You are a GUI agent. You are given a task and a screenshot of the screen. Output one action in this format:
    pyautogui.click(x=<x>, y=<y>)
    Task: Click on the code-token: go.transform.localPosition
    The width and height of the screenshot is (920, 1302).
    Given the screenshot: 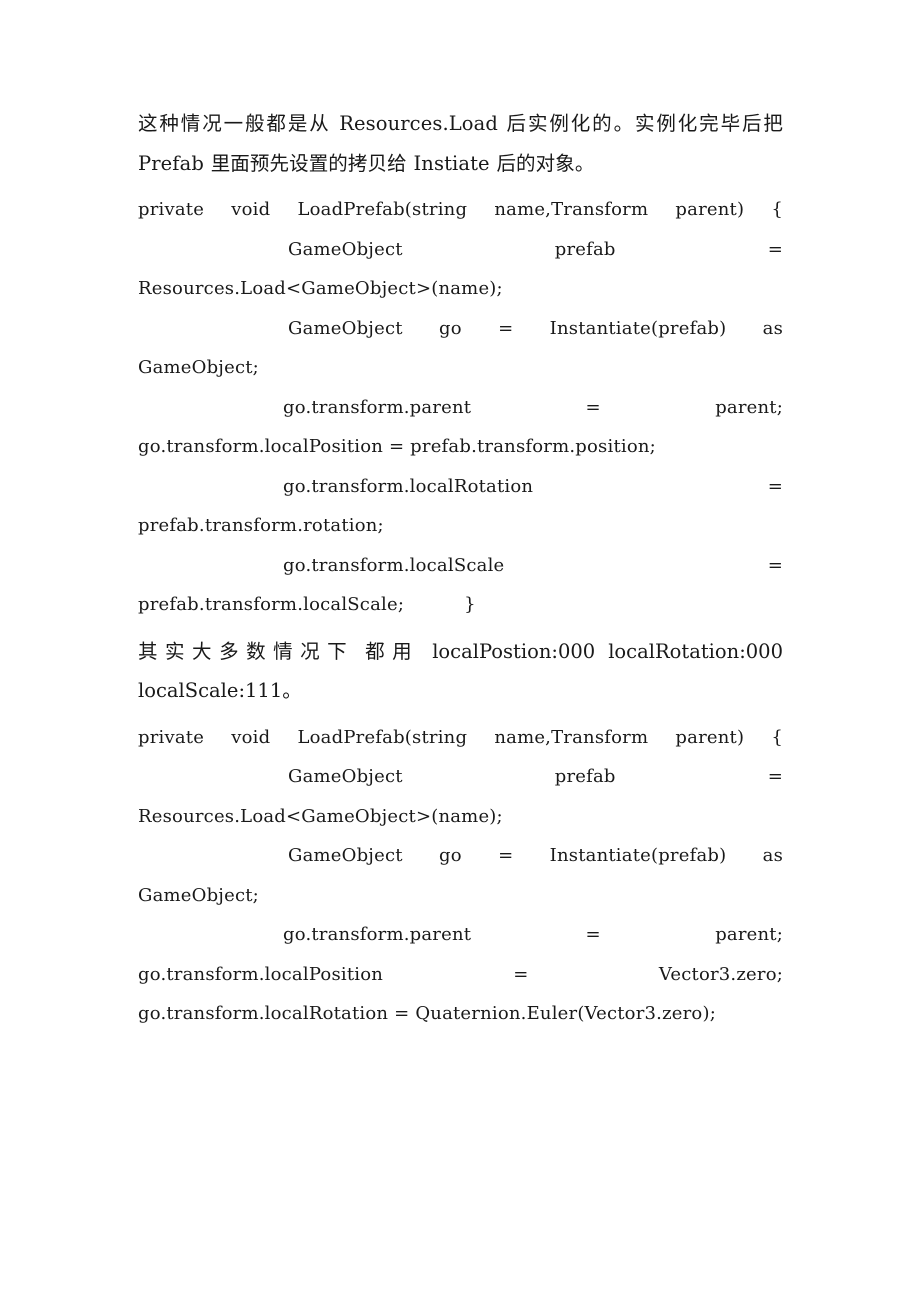 What is the action you would take?
    pyautogui.click(x=261, y=974)
    